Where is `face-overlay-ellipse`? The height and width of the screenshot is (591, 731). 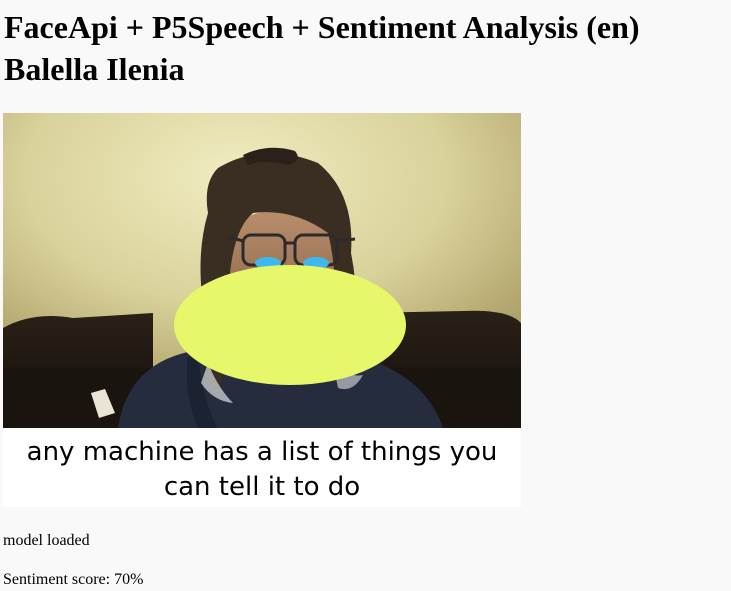 face-overlay-ellipse is located at coordinates (290, 325).